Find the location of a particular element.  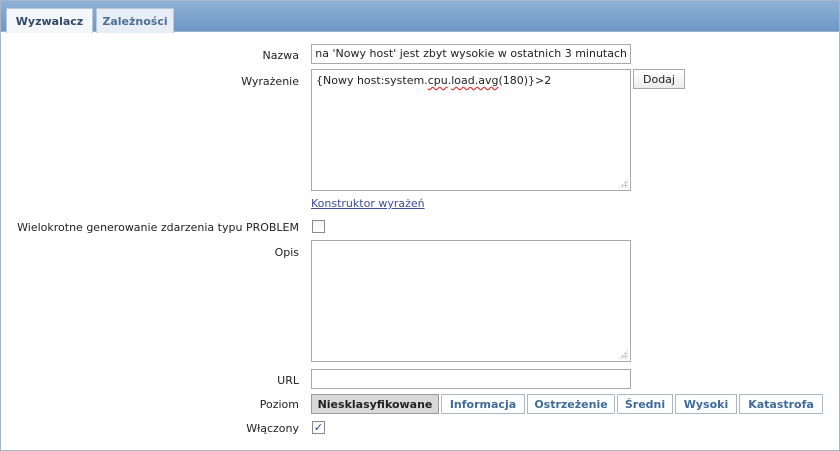

multiple-events-checkbox is located at coordinates (318, 226).